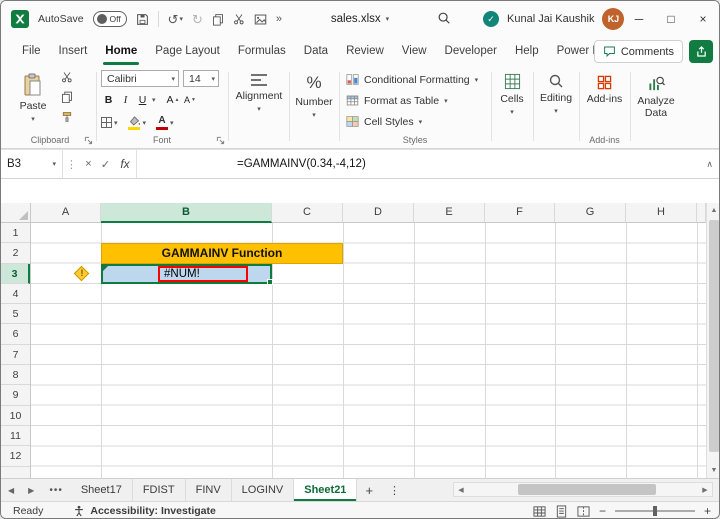 Image resolution: width=720 pixels, height=519 pixels. Describe the element at coordinates (583, 489) in the screenshot. I see `horizontal-scrollbar: ◀ ▶` at that location.